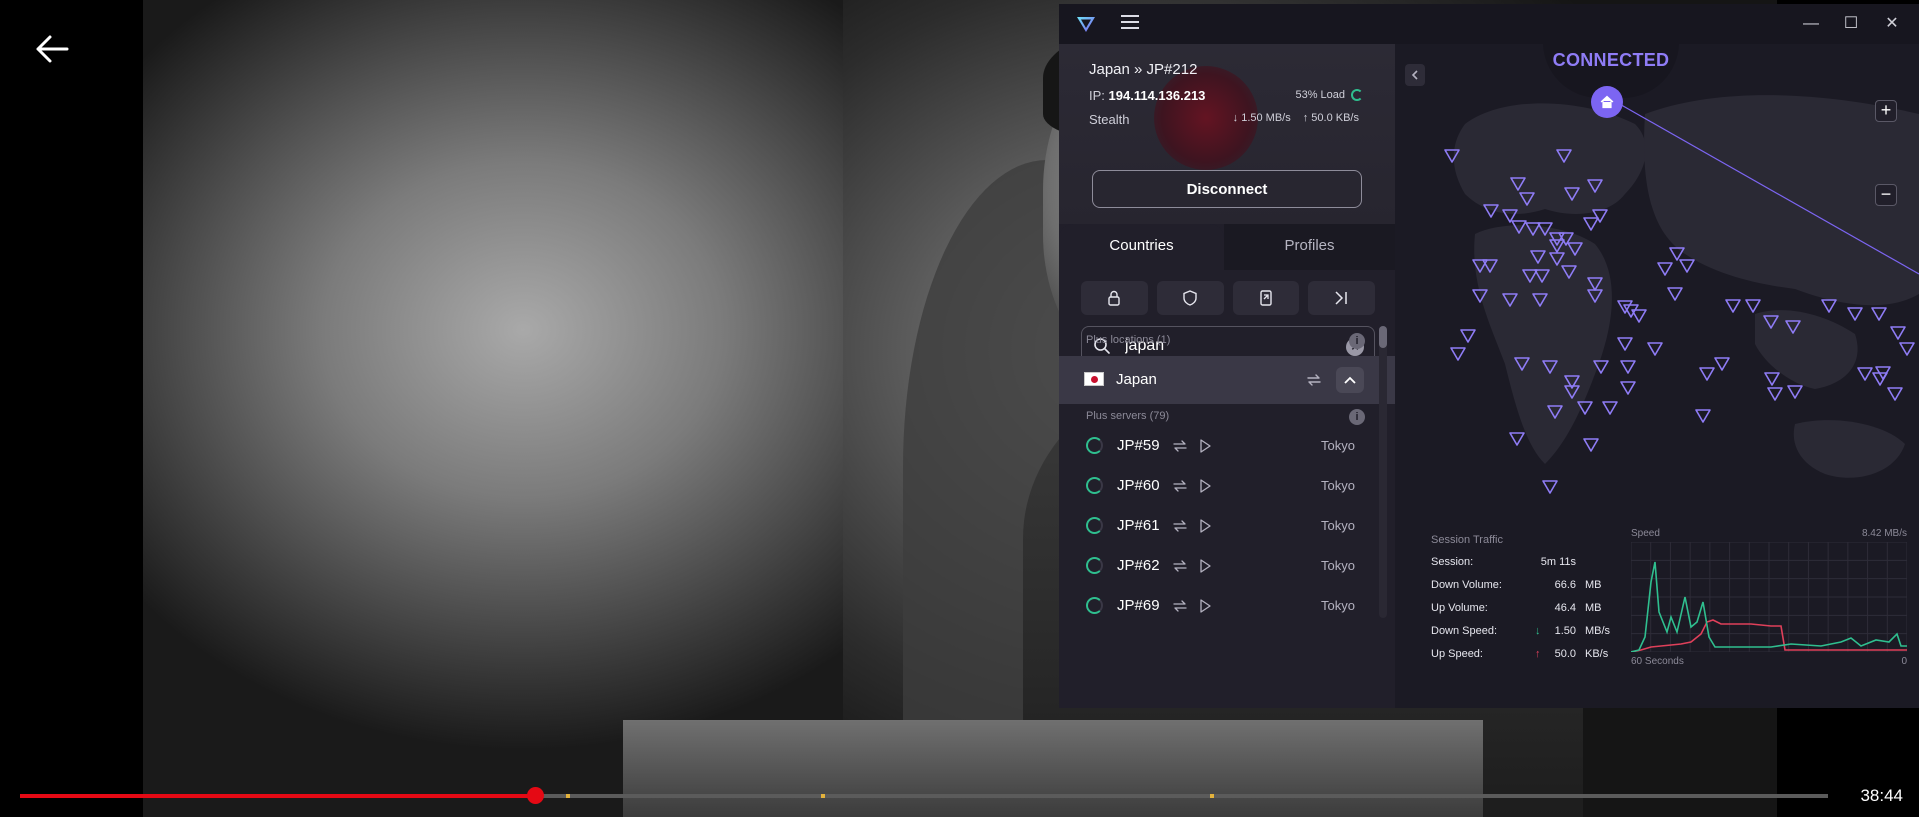 The width and height of the screenshot is (1919, 817). What do you see at coordinates (1217, 606) in the screenshot?
I see `server-row: JP#69 Tokyo` at bounding box center [1217, 606].